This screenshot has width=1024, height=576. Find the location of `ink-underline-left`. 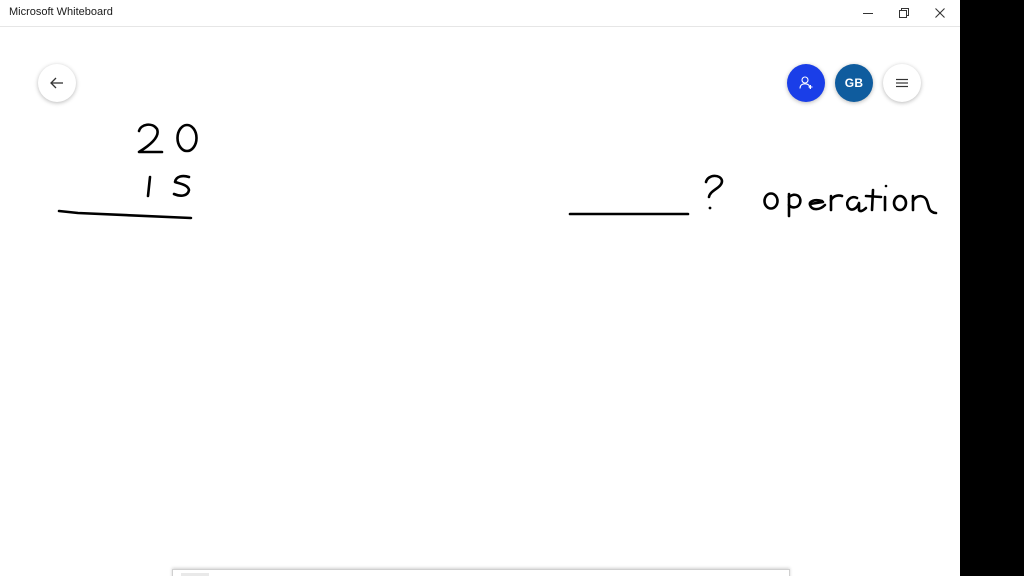

ink-underline-left is located at coordinates (125, 214).